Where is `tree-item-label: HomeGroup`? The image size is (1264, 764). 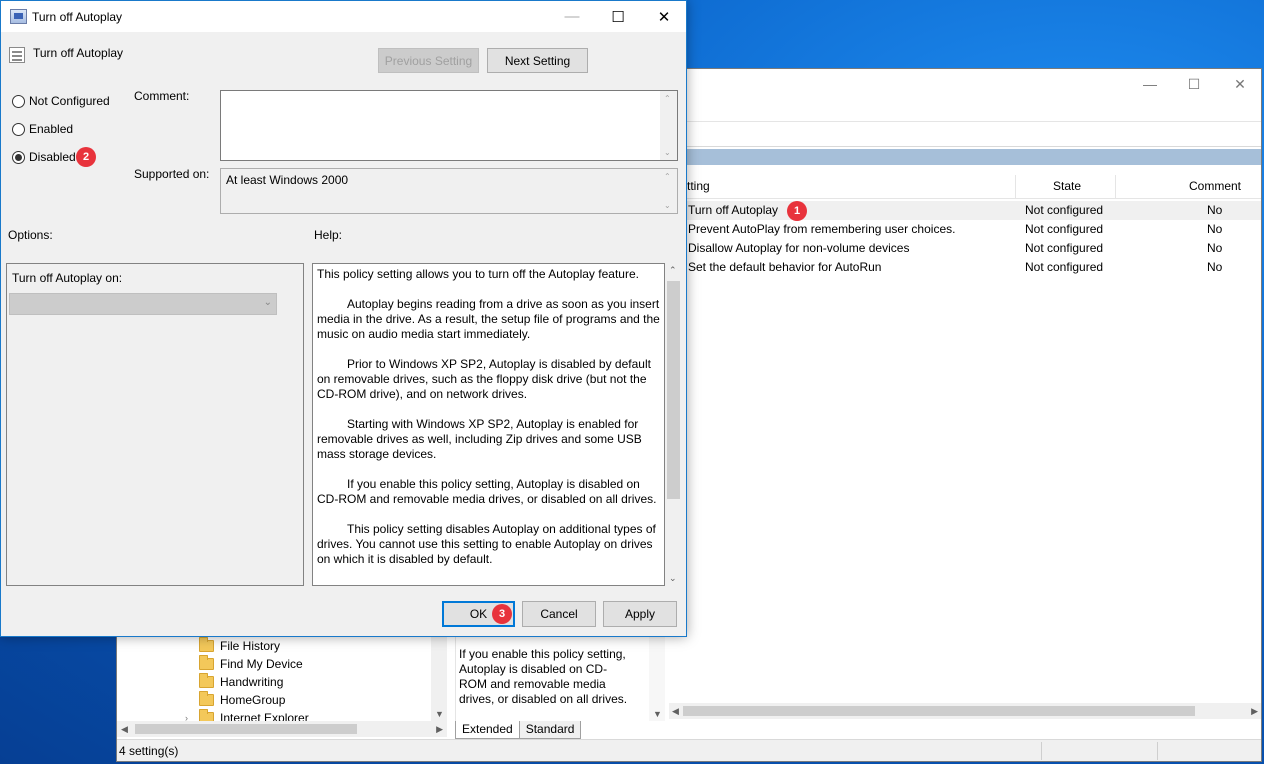 tree-item-label: HomeGroup is located at coordinates (253, 700).